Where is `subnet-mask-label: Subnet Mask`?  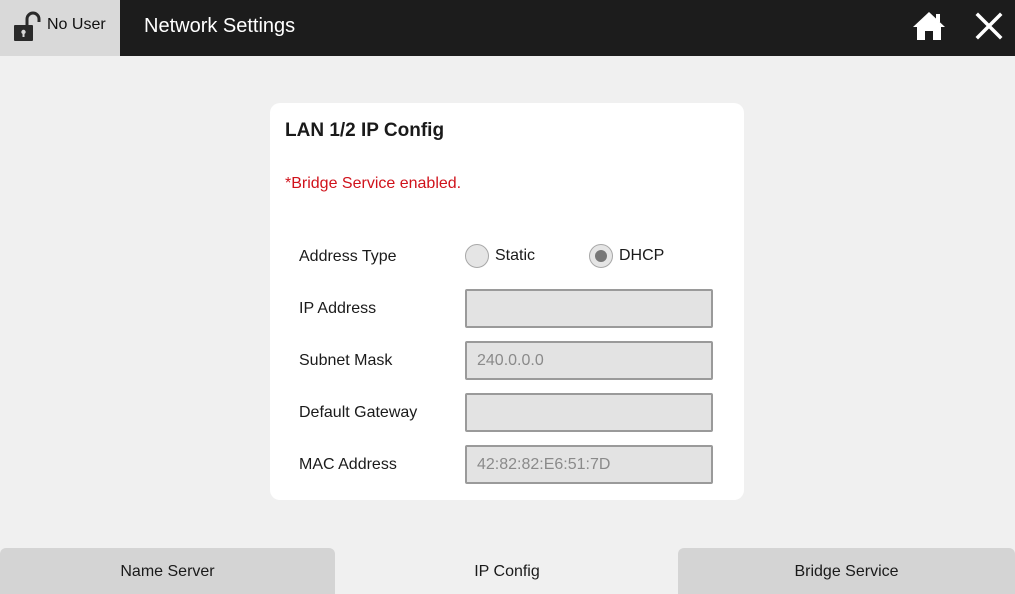
subnet-mask-label: Subnet Mask is located at coordinates (346, 360).